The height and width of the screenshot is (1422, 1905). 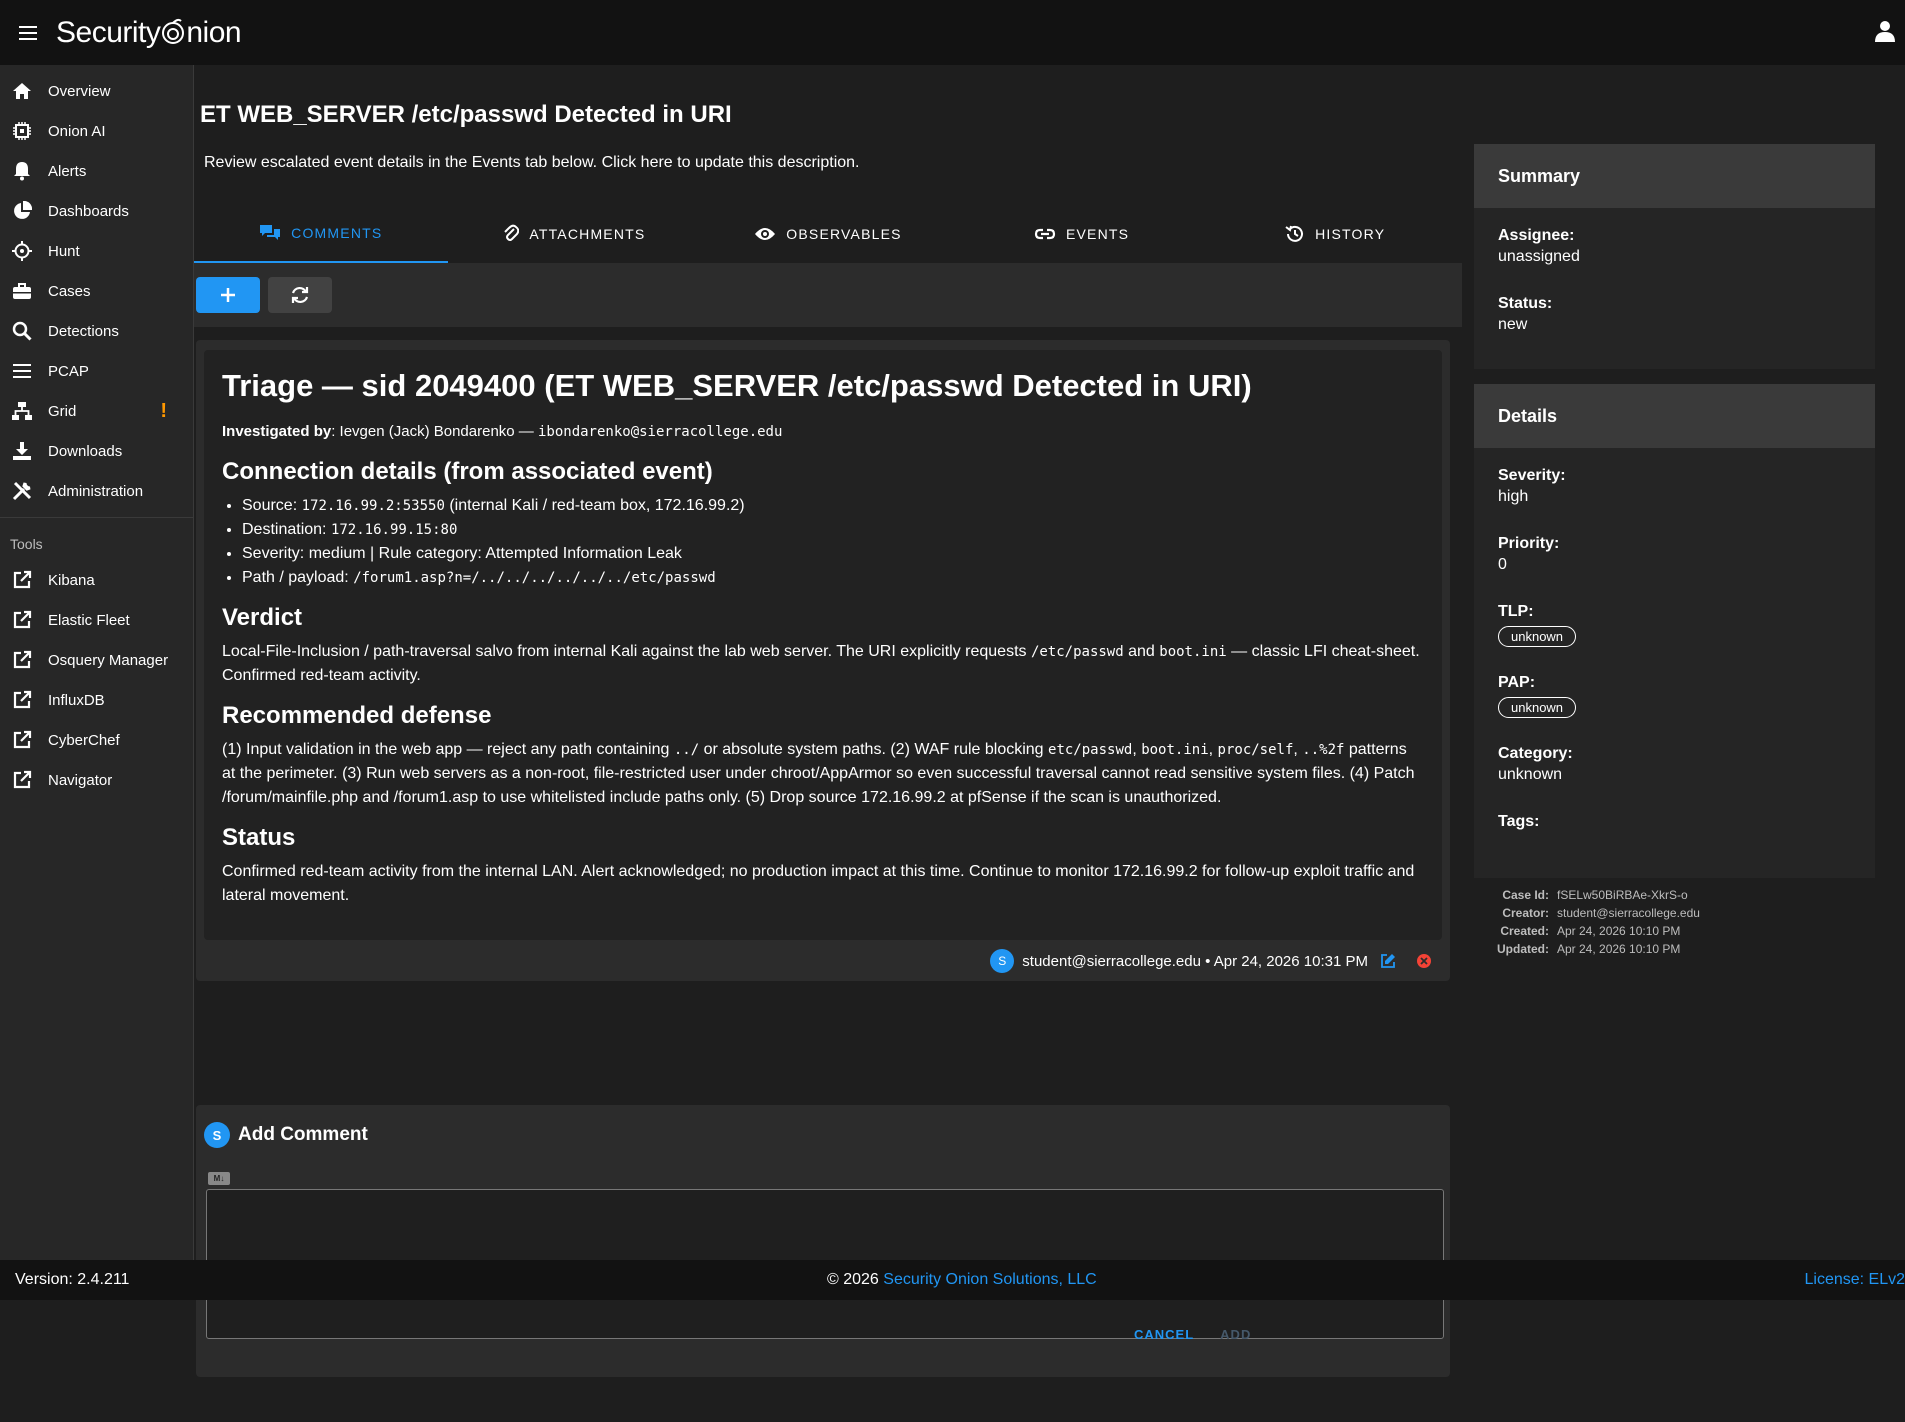 I want to click on sidebar-item-osquery-manager: Osquery Manager, so click(x=96, y=660).